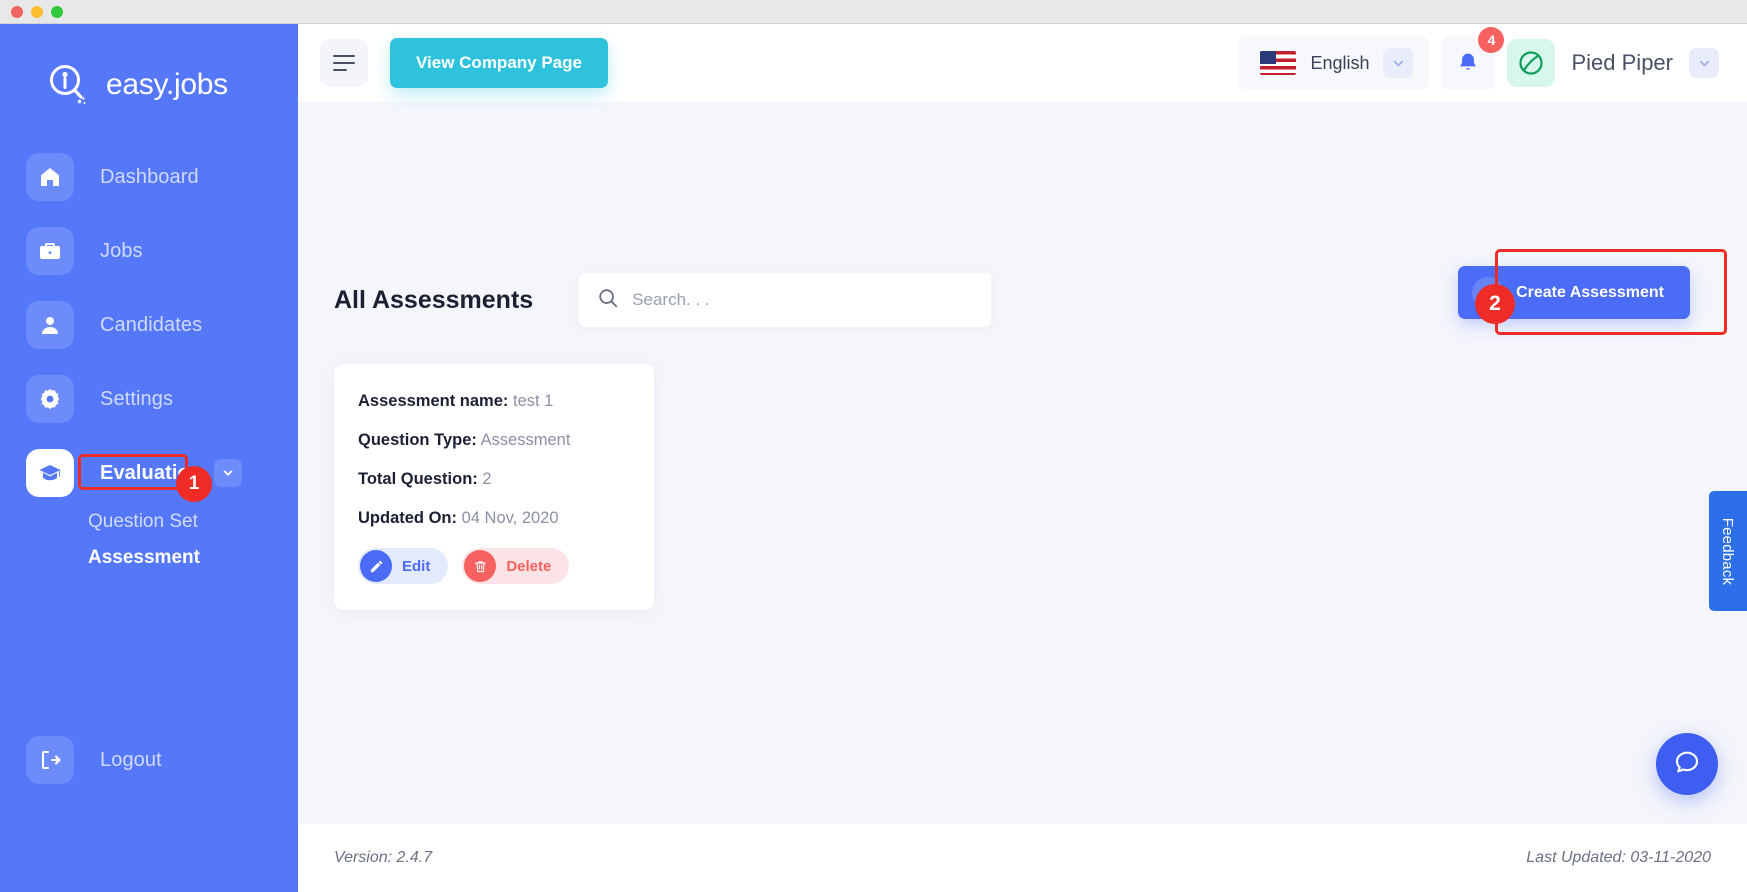 This screenshot has height=892, width=1747. Describe the element at coordinates (57, 11) in the screenshot. I see `window-maximize-button` at that location.